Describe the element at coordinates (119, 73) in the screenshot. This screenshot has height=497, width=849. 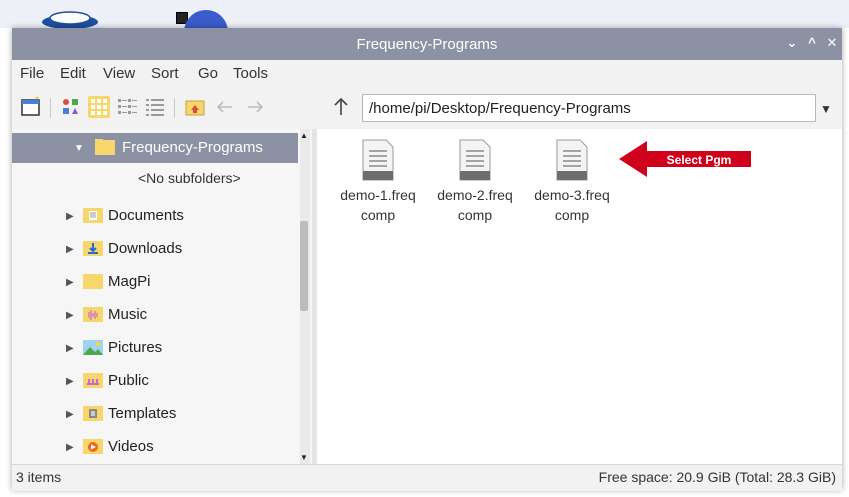
I see `menu-view: View` at that location.